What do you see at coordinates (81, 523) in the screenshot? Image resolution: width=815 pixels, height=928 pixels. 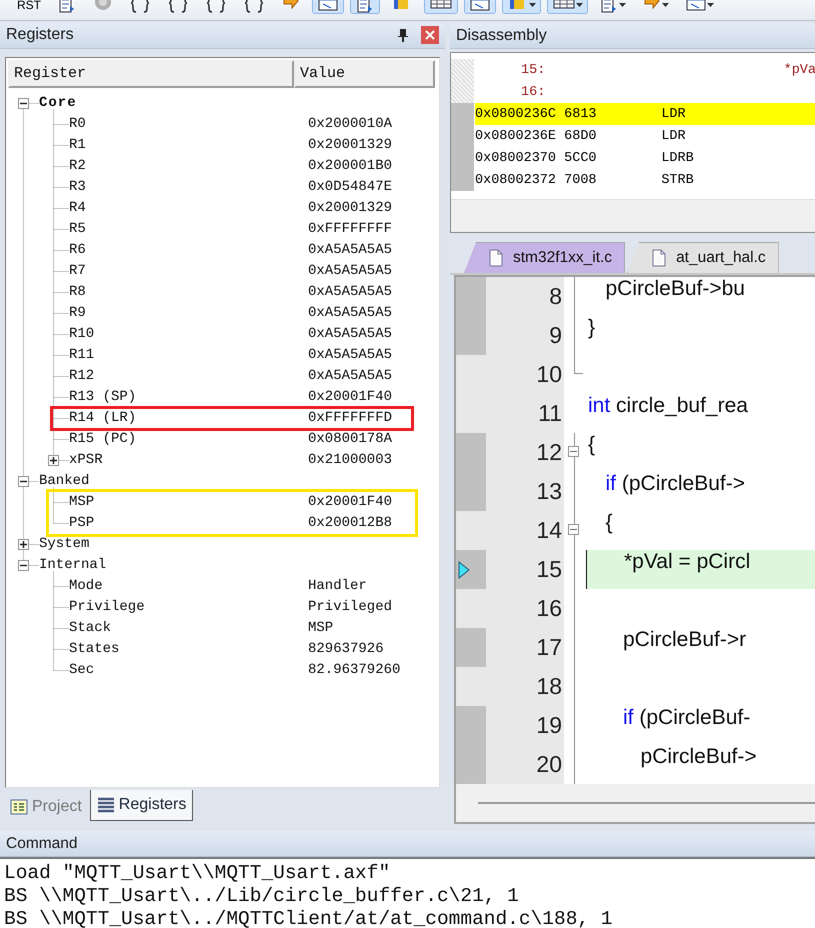 I see `register-name: PSP` at bounding box center [81, 523].